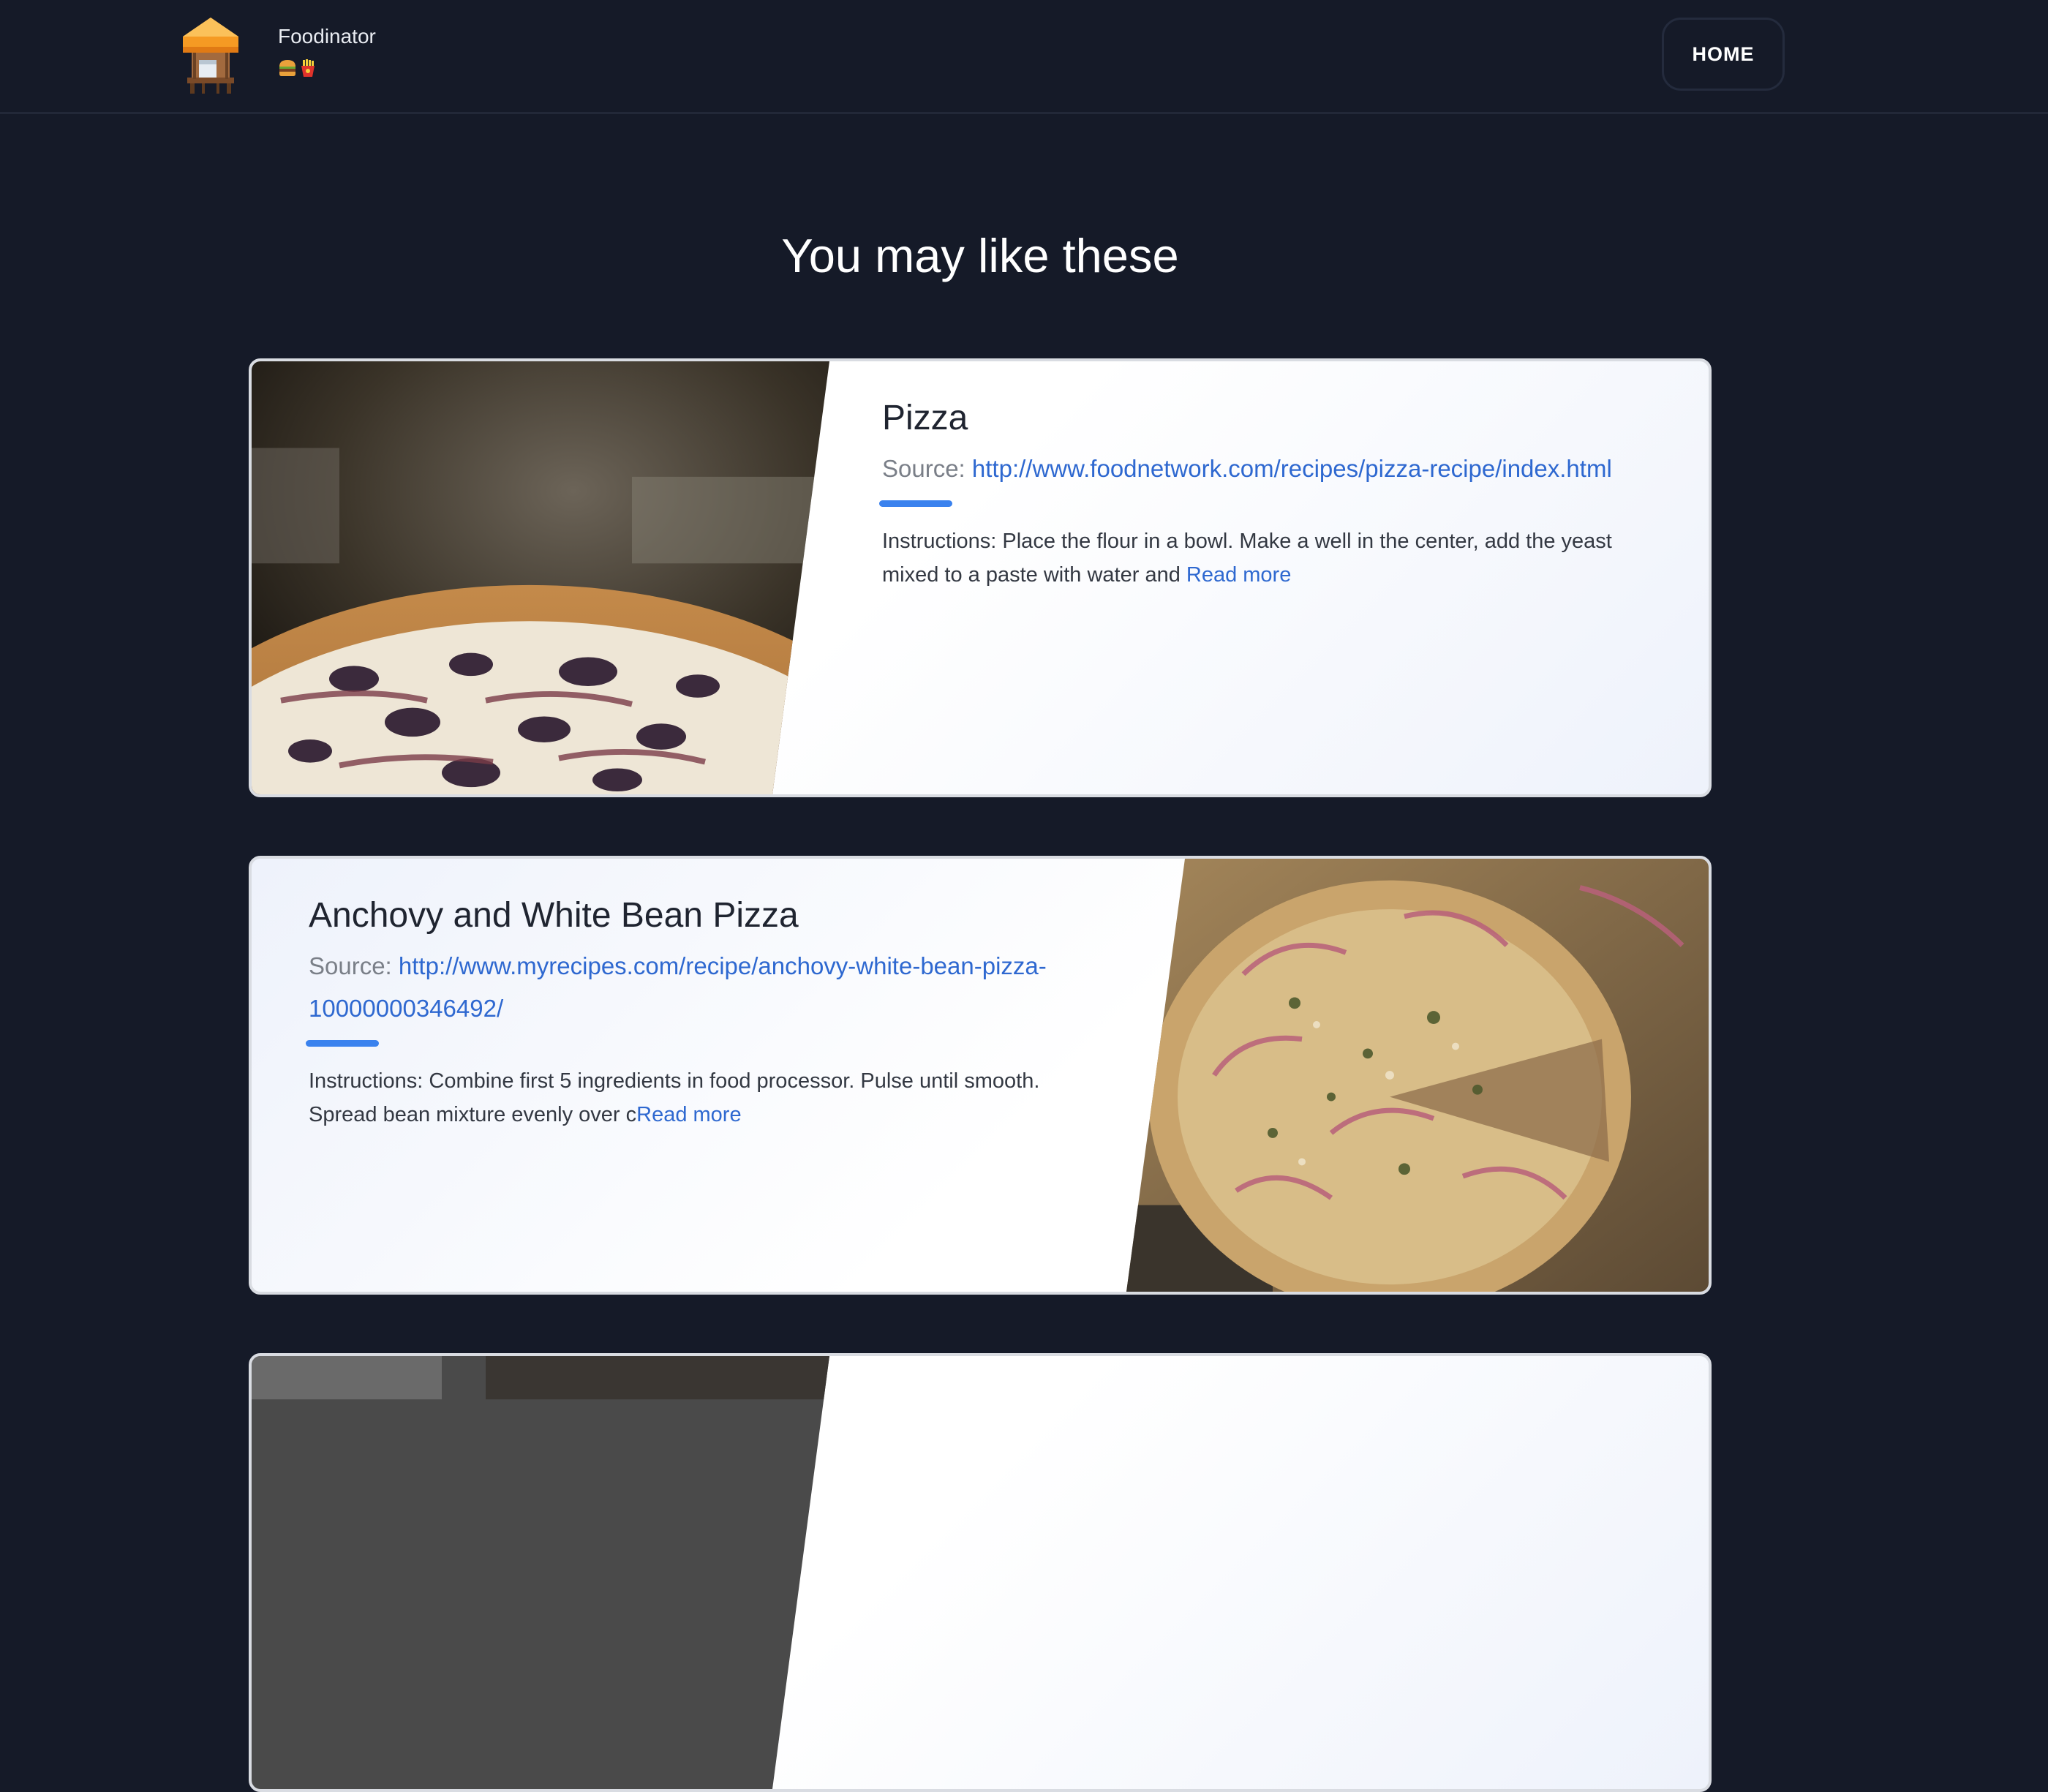 This screenshot has height=1792, width=2048. What do you see at coordinates (210, 54) in the screenshot?
I see `food-stand-logo-icon` at bounding box center [210, 54].